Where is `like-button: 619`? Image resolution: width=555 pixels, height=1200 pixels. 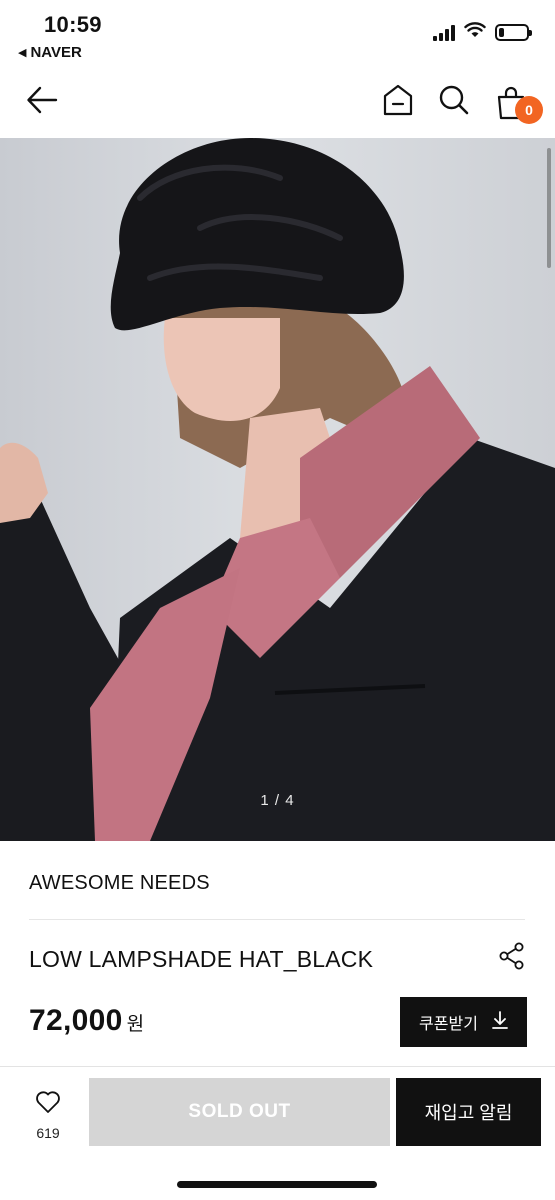 like-button: 619 is located at coordinates (48, 1117).